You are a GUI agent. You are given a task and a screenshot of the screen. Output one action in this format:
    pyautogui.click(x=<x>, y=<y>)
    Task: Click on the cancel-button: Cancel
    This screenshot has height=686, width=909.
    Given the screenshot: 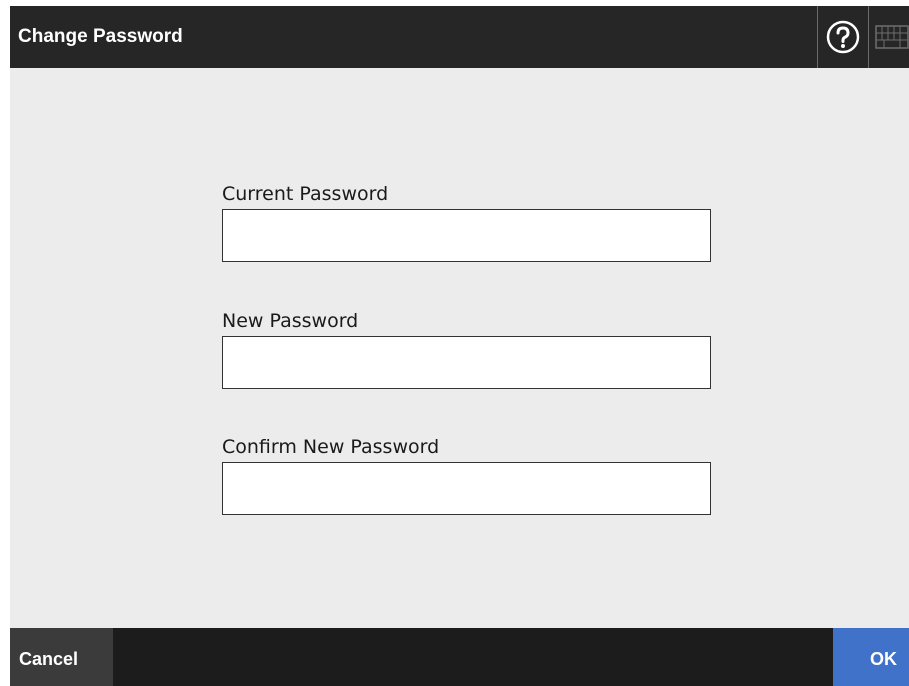 What is the action you would take?
    pyautogui.click(x=61, y=657)
    